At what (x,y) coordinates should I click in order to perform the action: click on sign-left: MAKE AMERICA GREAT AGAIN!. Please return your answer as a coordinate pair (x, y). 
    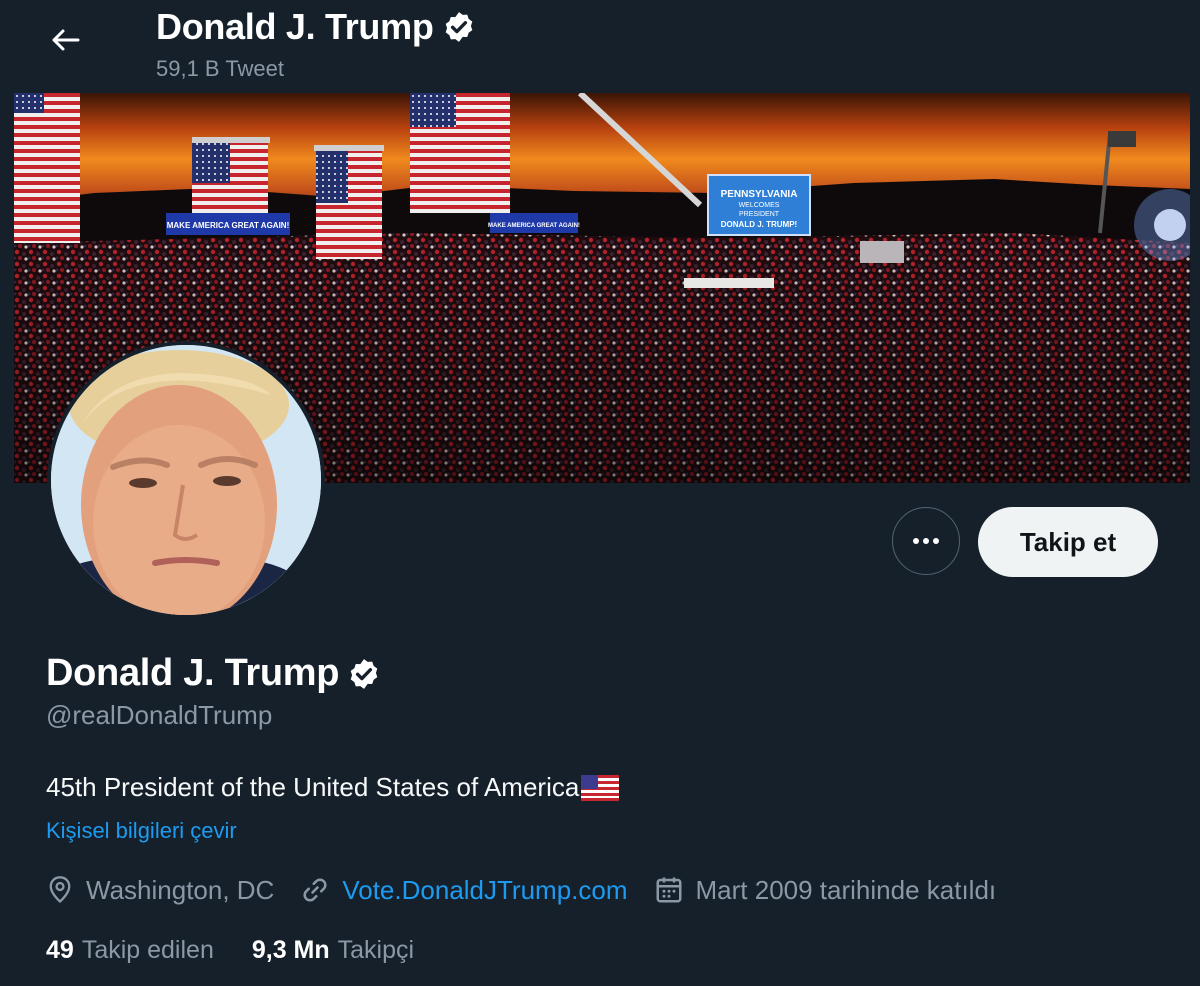
    Looking at the image, I should click on (228, 225).